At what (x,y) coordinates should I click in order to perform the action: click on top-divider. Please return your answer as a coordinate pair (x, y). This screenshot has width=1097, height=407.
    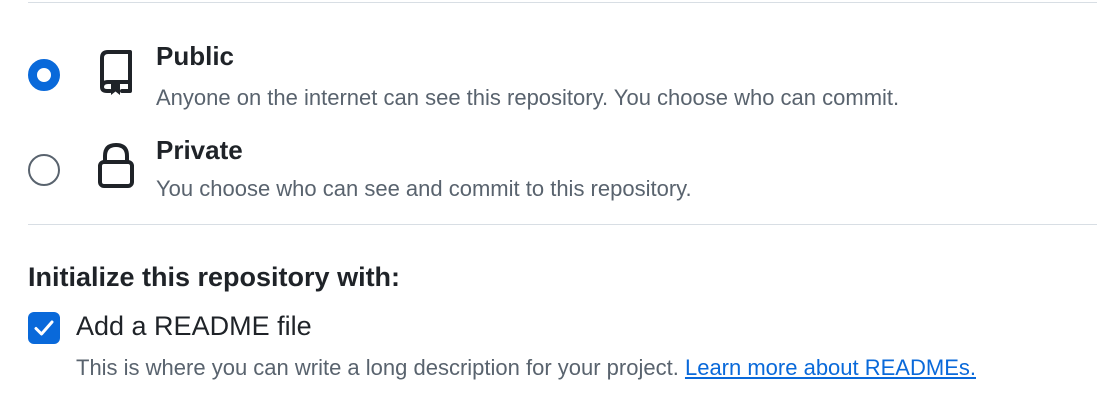
    Looking at the image, I should click on (562, 2).